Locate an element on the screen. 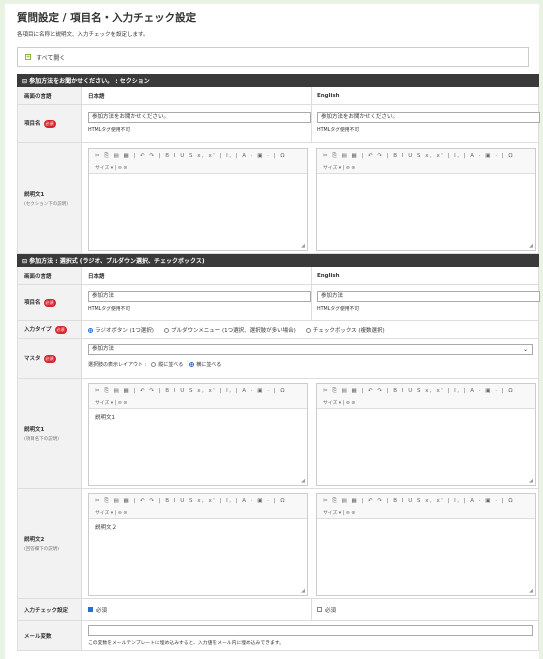 The image size is (543, 659). layout-radio-1: 横に並べる is located at coordinates (205, 365).